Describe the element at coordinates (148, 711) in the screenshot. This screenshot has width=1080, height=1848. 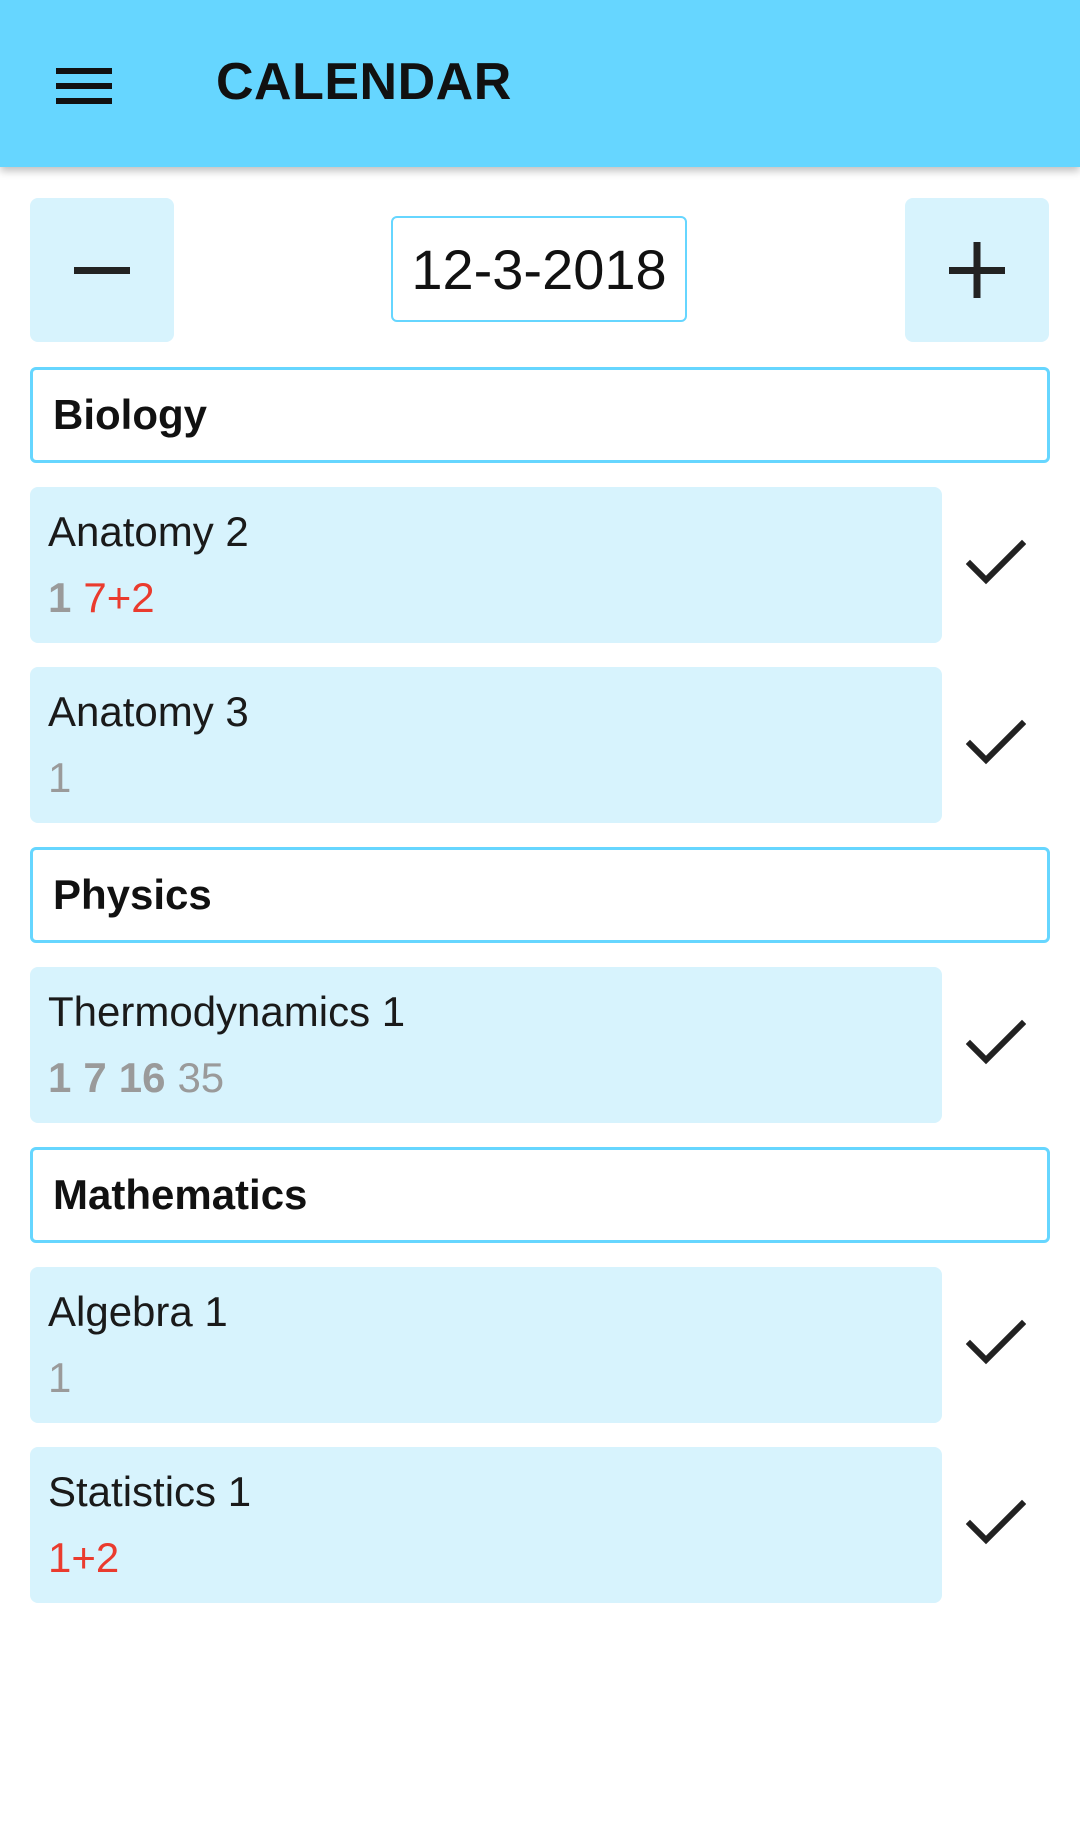
I see `item-title: Anatomy 3` at that location.